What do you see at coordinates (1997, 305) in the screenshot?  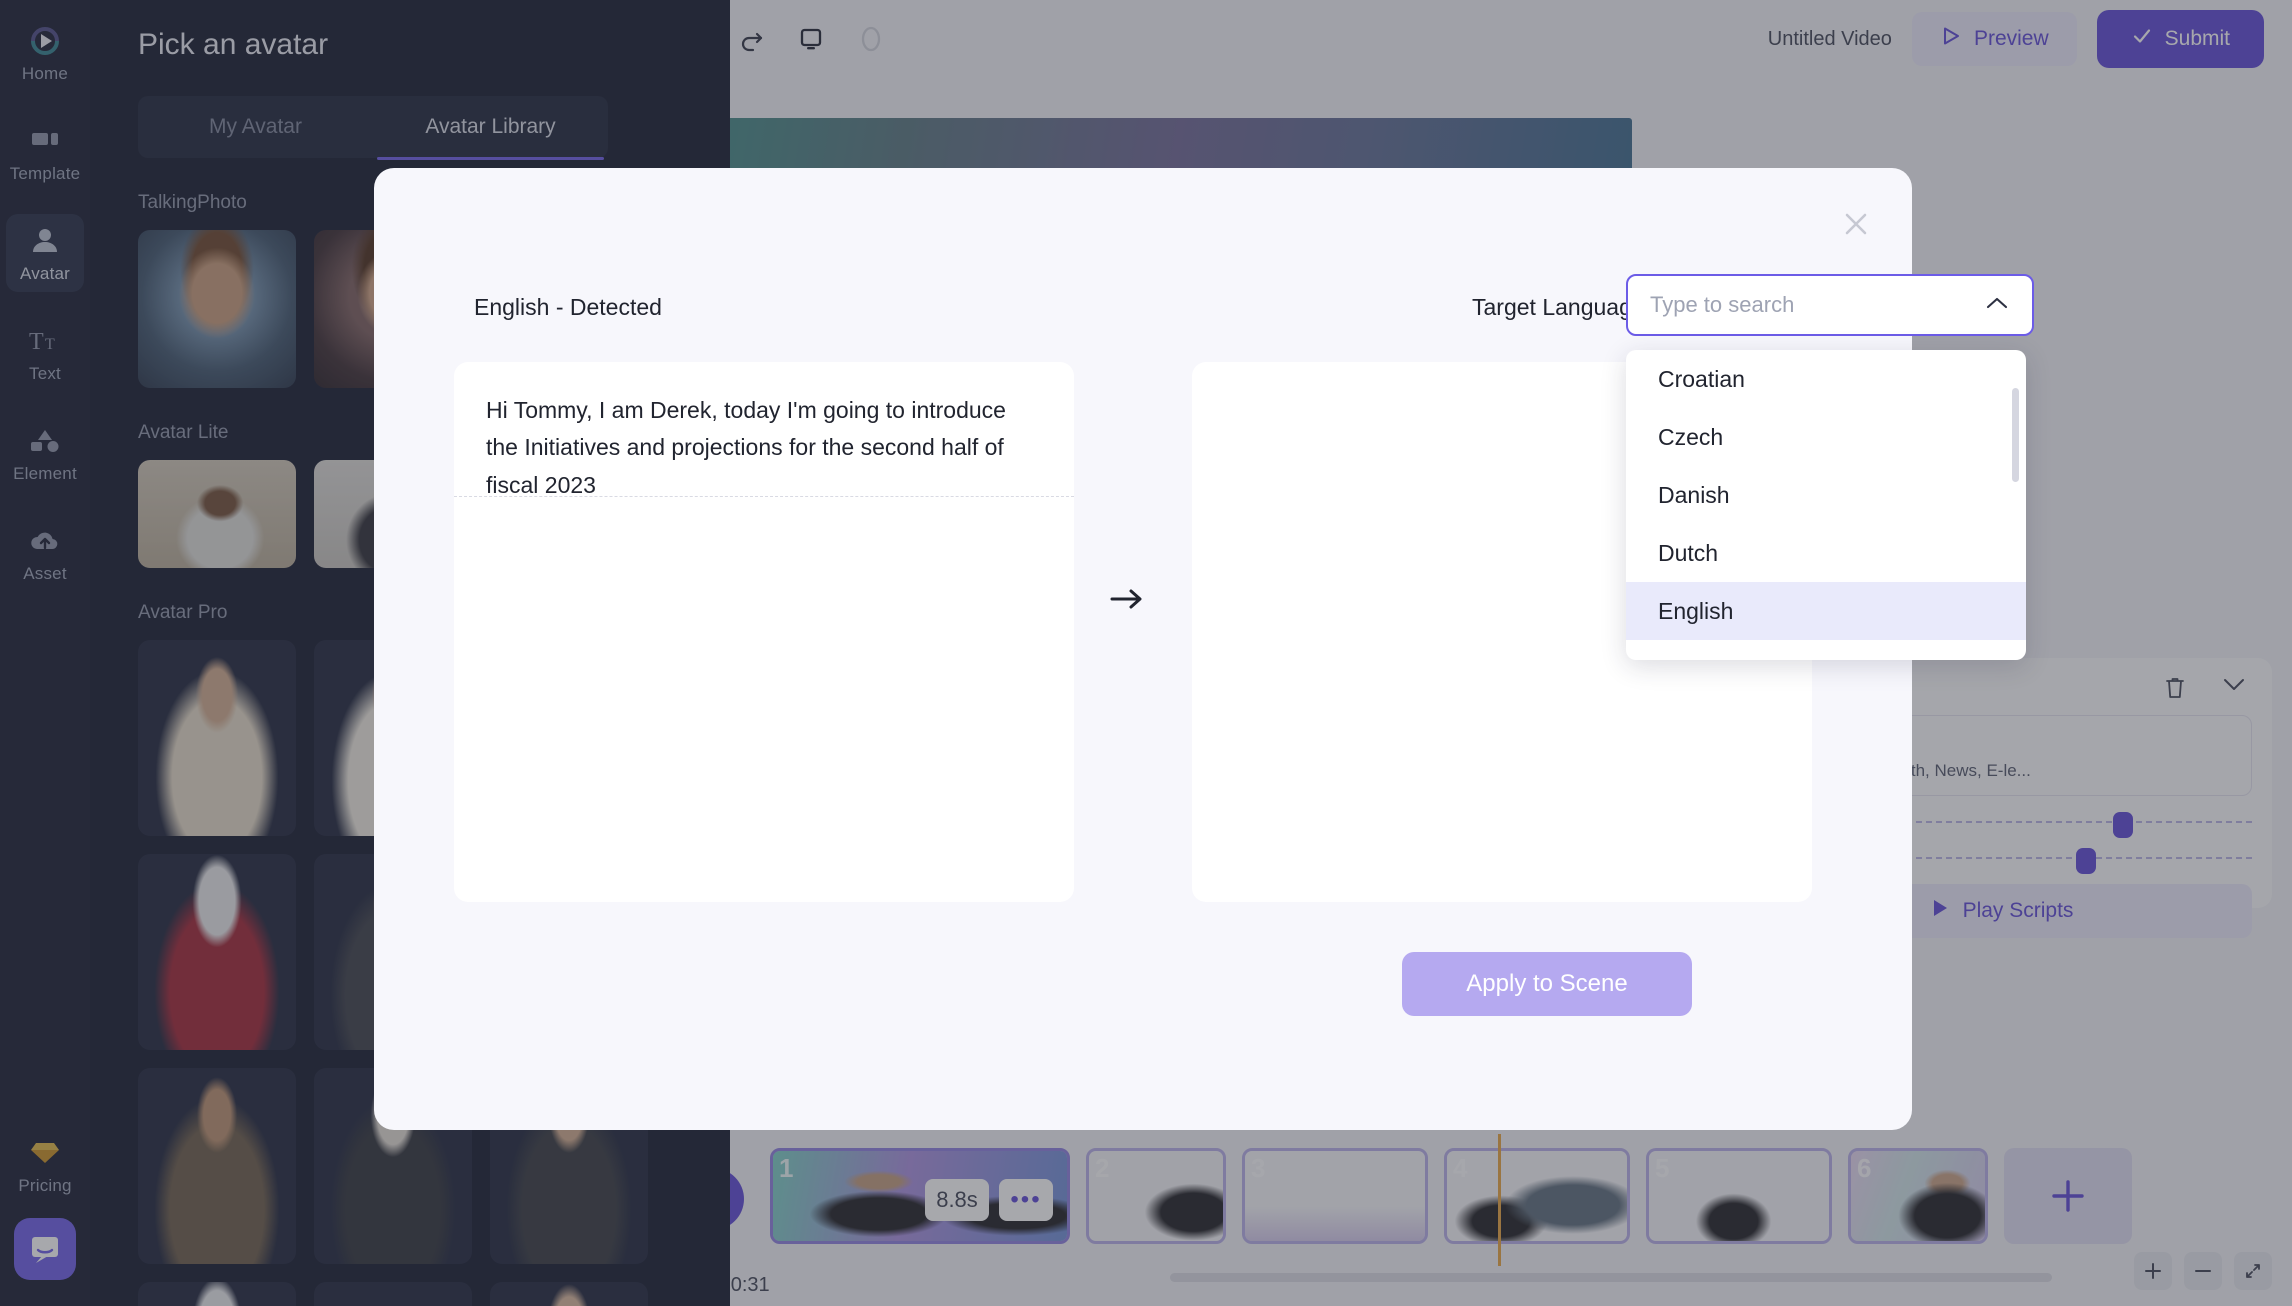 I see `chevron-up-icon` at bounding box center [1997, 305].